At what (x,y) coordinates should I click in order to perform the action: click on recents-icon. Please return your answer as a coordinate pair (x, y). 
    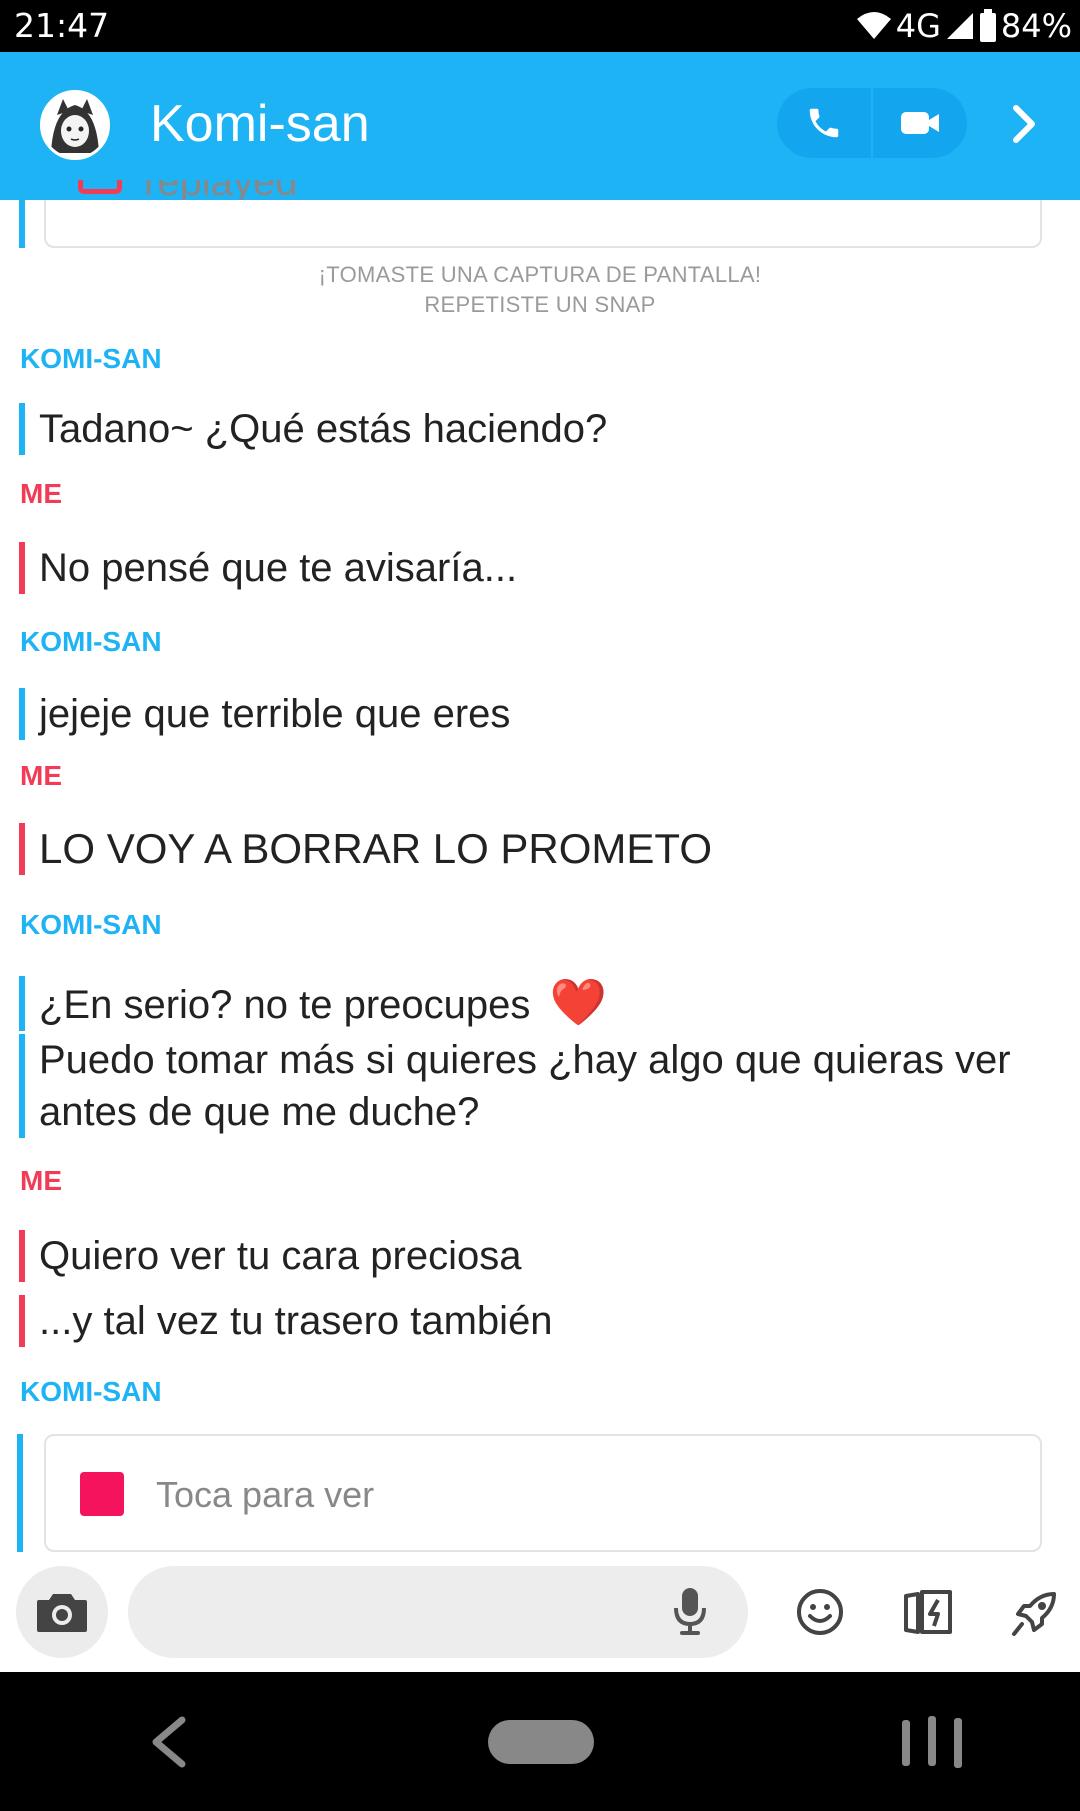
    Looking at the image, I should click on (932, 1742).